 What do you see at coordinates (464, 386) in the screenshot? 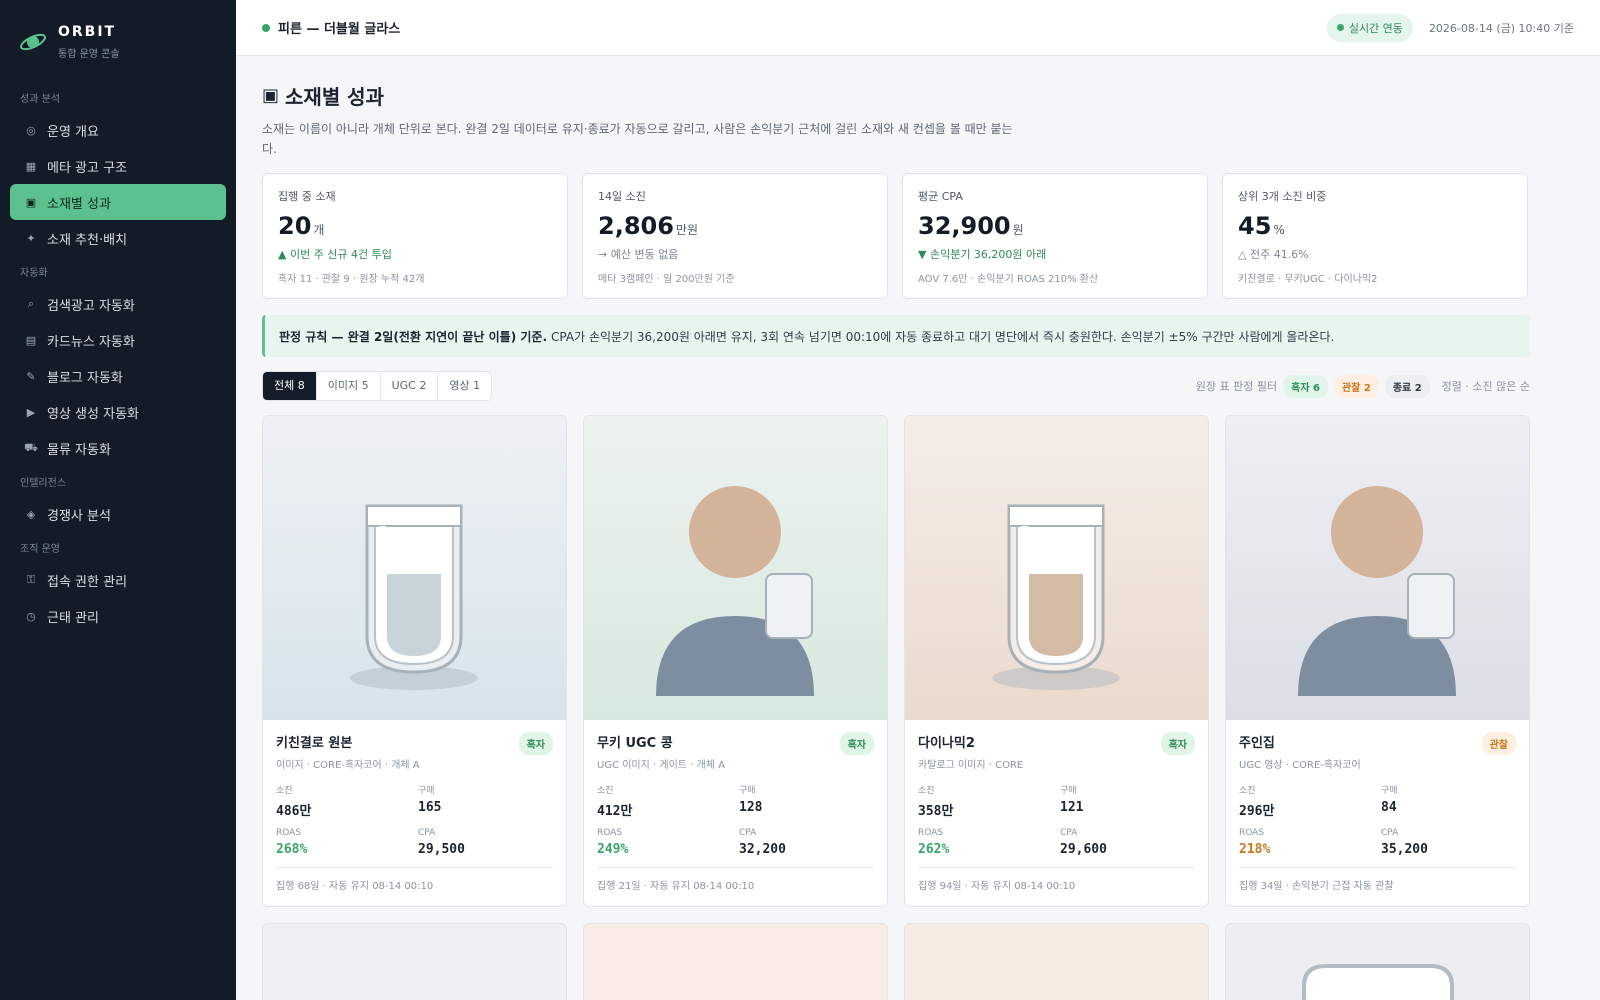
I see `filter-tab: 영상 1` at bounding box center [464, 386].